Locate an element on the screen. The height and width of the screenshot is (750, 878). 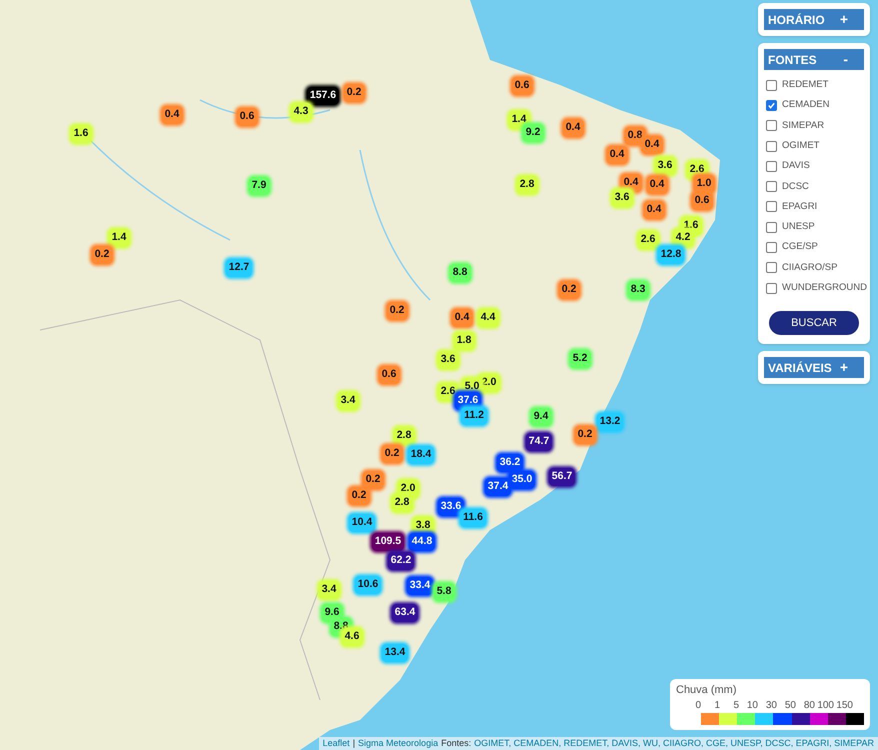
rain-marker: 4.3 is located at coordinates (301, 112).